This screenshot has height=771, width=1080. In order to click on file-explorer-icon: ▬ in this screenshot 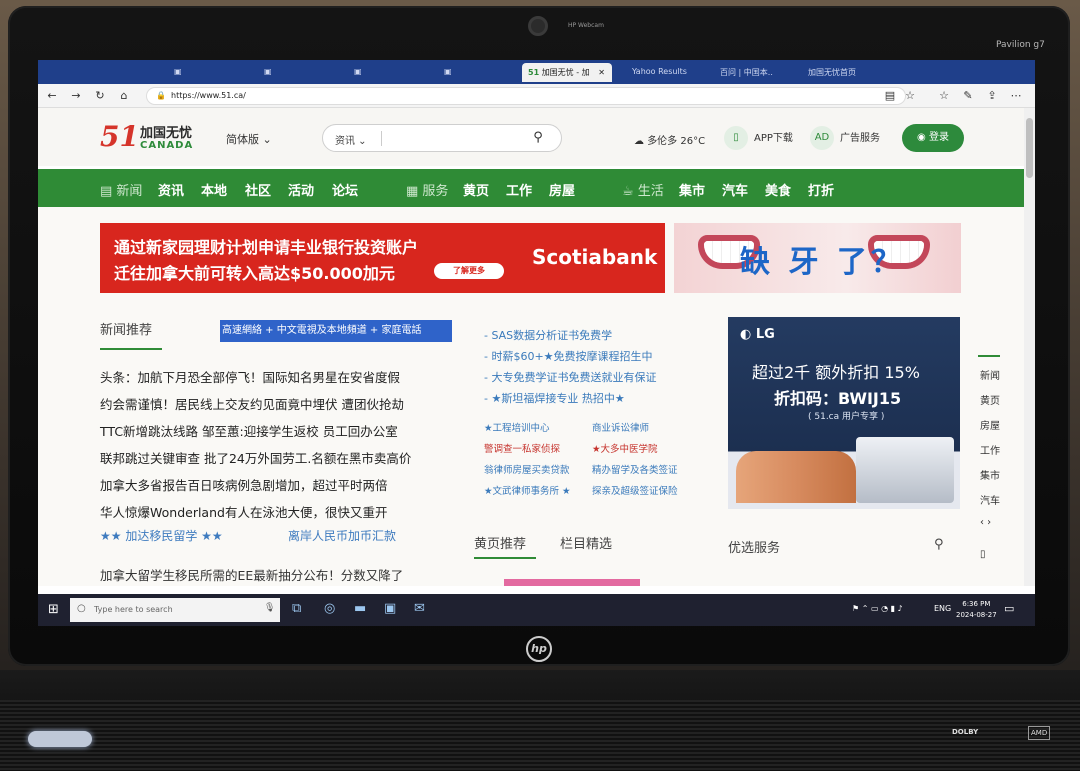, I will do `click(360, 608)`.